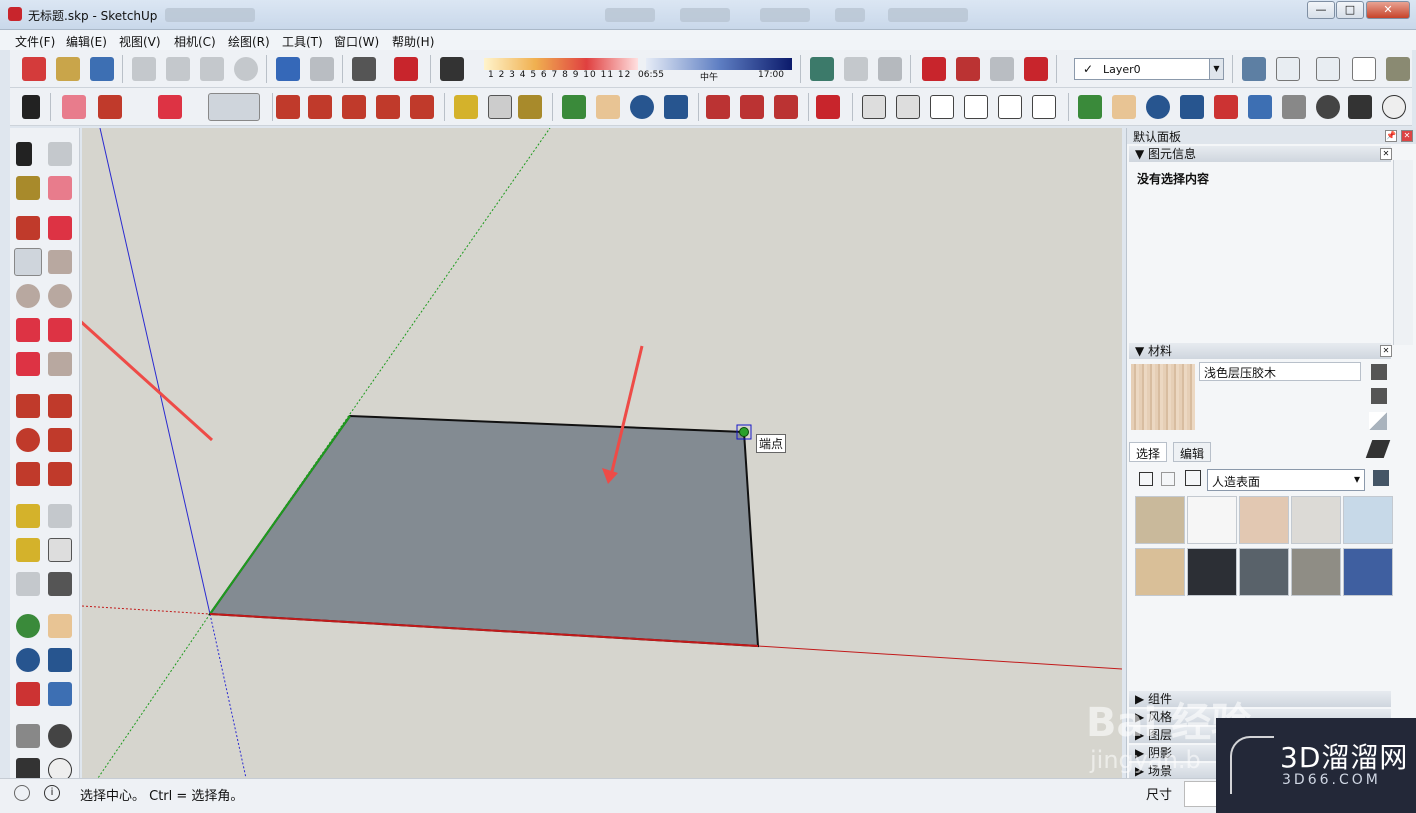 The width and height of the screenshot is (1416, 813). I want to click on scrollbar, so click(1403, 252).